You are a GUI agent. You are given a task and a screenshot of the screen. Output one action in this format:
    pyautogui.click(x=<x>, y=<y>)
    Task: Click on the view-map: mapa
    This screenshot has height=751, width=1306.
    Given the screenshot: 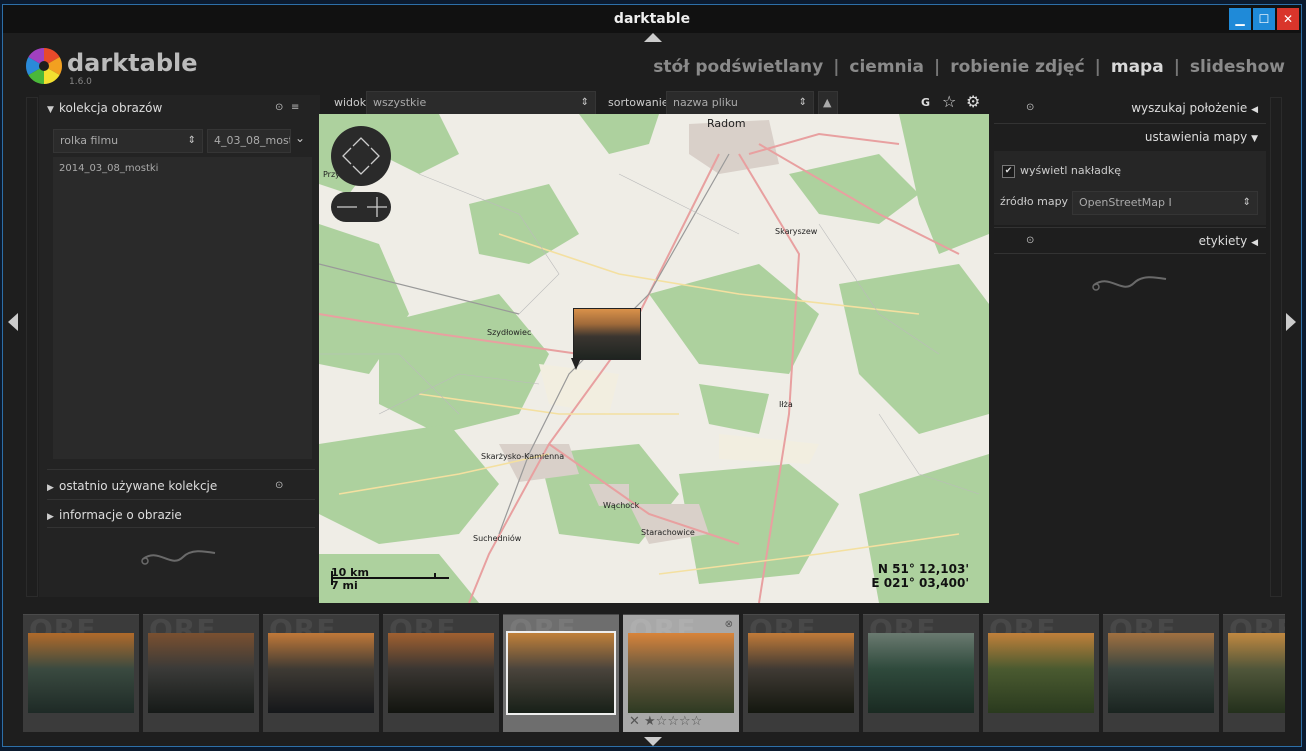 What is the action you would take?
    pyautogui.click(x=1137, y=67)
    